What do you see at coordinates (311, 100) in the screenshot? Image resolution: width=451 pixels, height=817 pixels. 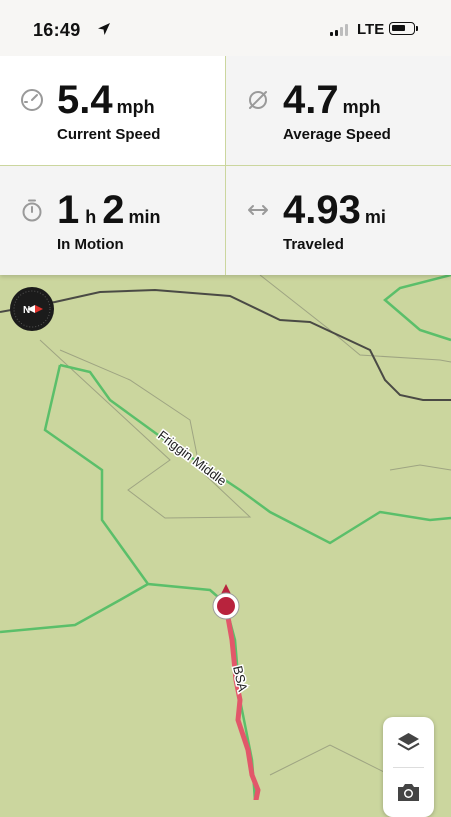 I see `average-speed-value: 4.7` at bounding box center [311, 100].